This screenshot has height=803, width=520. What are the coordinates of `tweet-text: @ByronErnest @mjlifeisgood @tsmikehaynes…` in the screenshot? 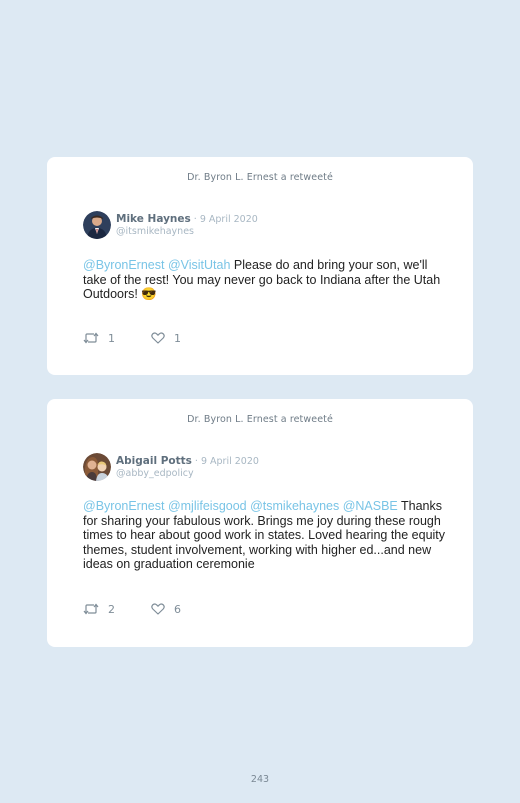 It's located at (265, 535).